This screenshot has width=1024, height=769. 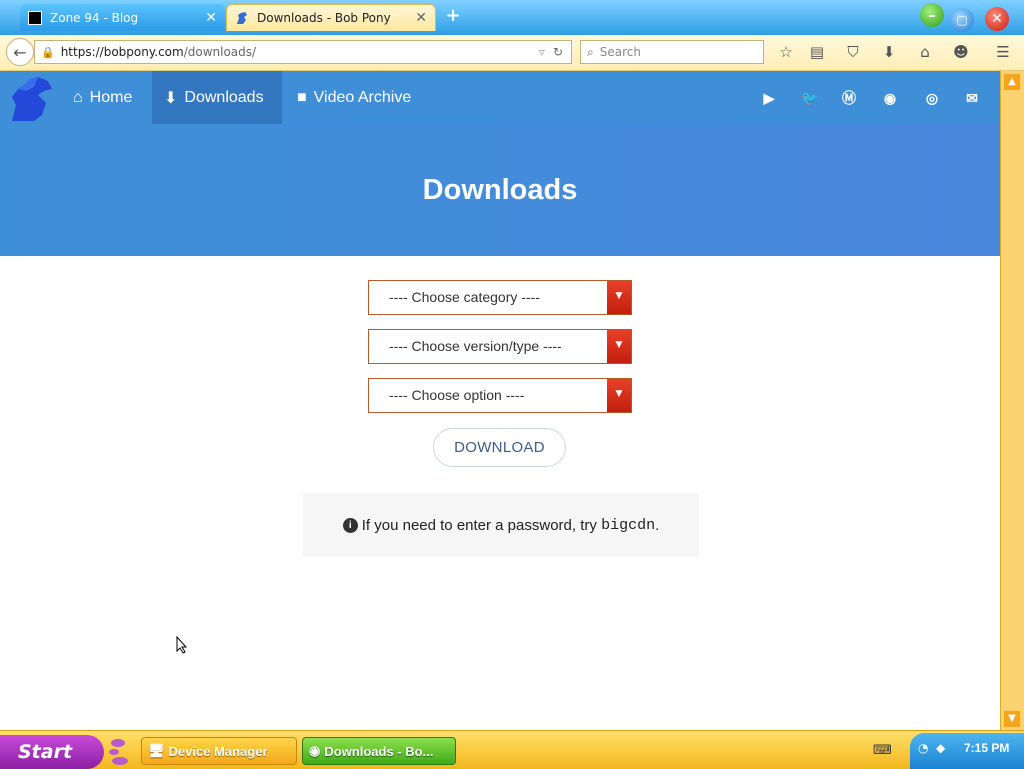 I want to click on notice-password: bigcdn, so click(x=628, y=525).